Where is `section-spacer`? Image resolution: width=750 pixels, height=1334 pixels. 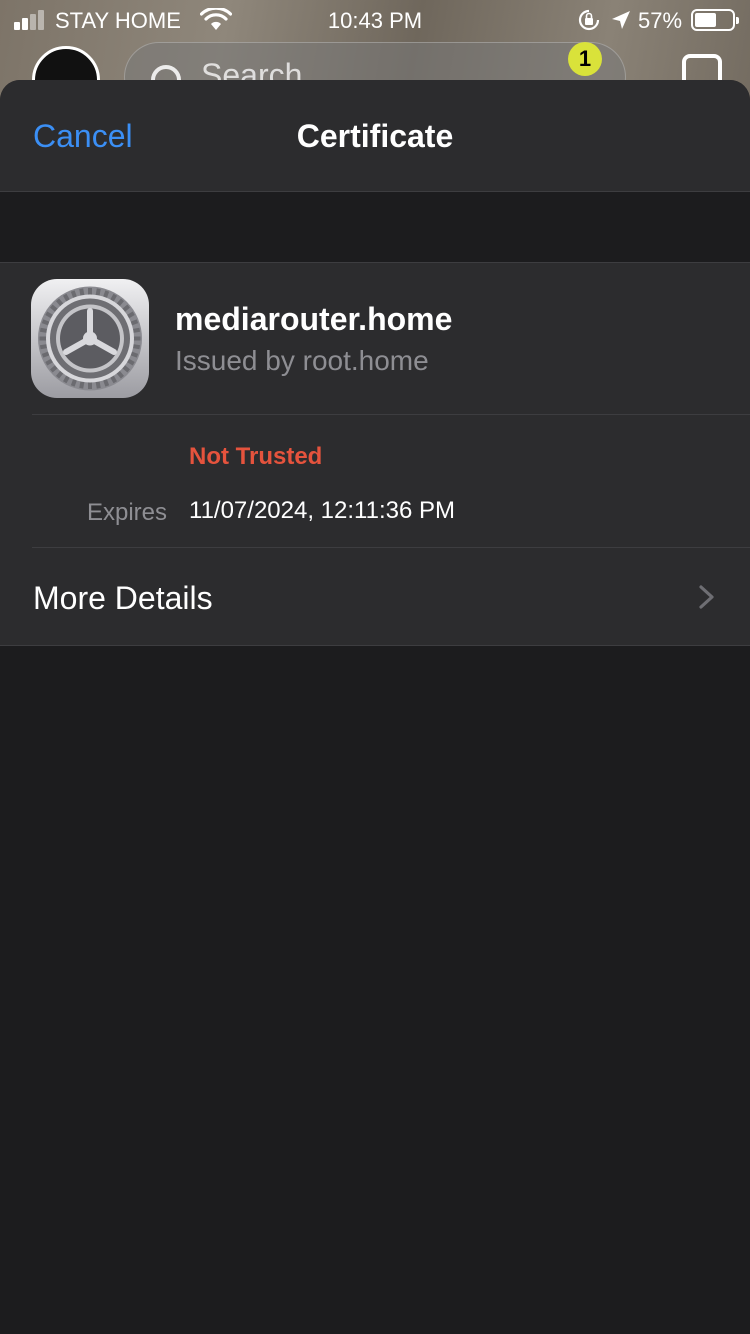
section-spacer is located at coordinates (375, 227).